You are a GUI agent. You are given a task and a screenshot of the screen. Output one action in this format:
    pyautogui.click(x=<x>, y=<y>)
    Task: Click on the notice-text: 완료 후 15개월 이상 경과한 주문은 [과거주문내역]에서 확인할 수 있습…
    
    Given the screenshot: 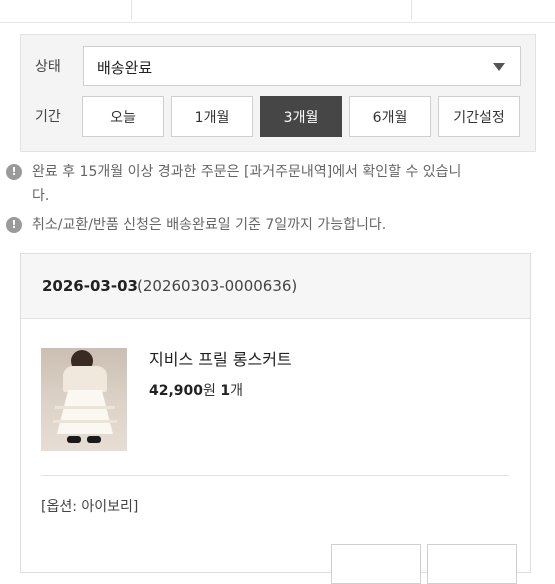 What is the action you would take?
    pyautogui.click(x=247, y=172)
    